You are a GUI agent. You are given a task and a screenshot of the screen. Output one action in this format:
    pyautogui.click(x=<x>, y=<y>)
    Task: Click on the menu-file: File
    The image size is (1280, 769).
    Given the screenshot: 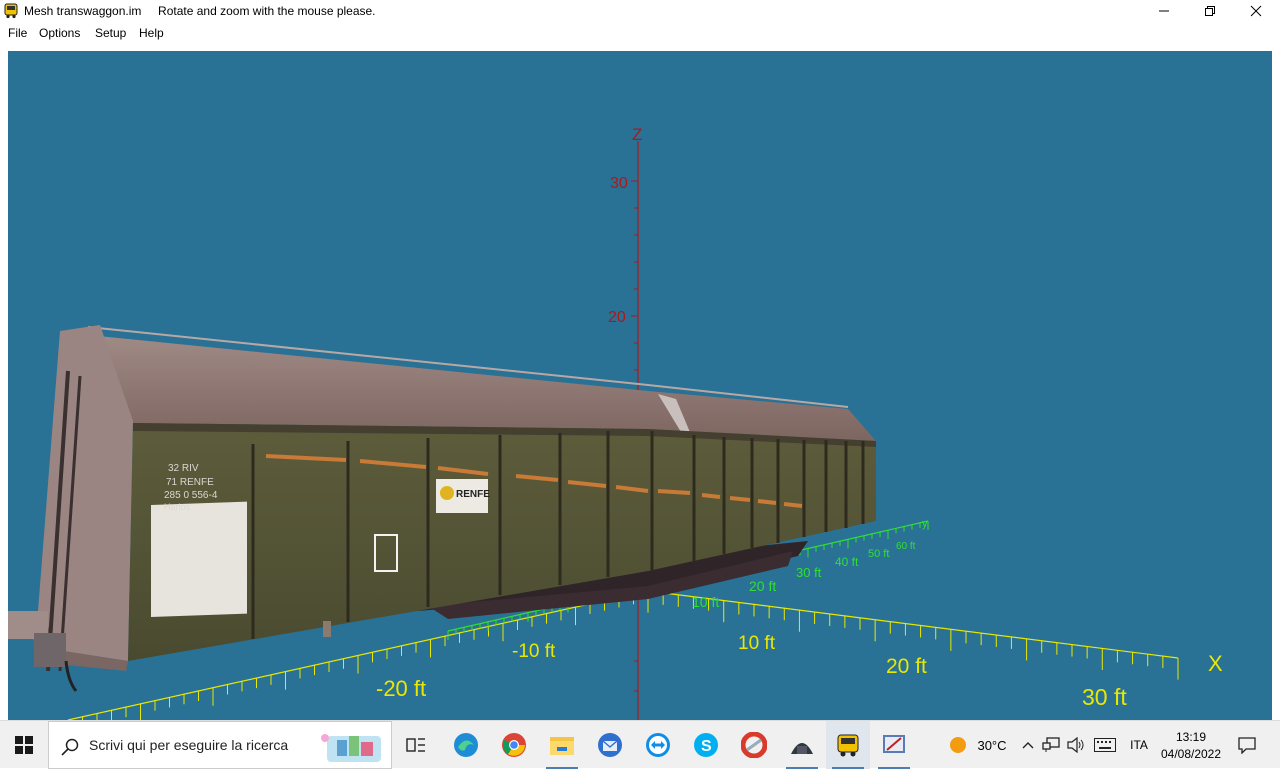 What is the action you would take?
    pyautogui.click(x=17, y=33)
    